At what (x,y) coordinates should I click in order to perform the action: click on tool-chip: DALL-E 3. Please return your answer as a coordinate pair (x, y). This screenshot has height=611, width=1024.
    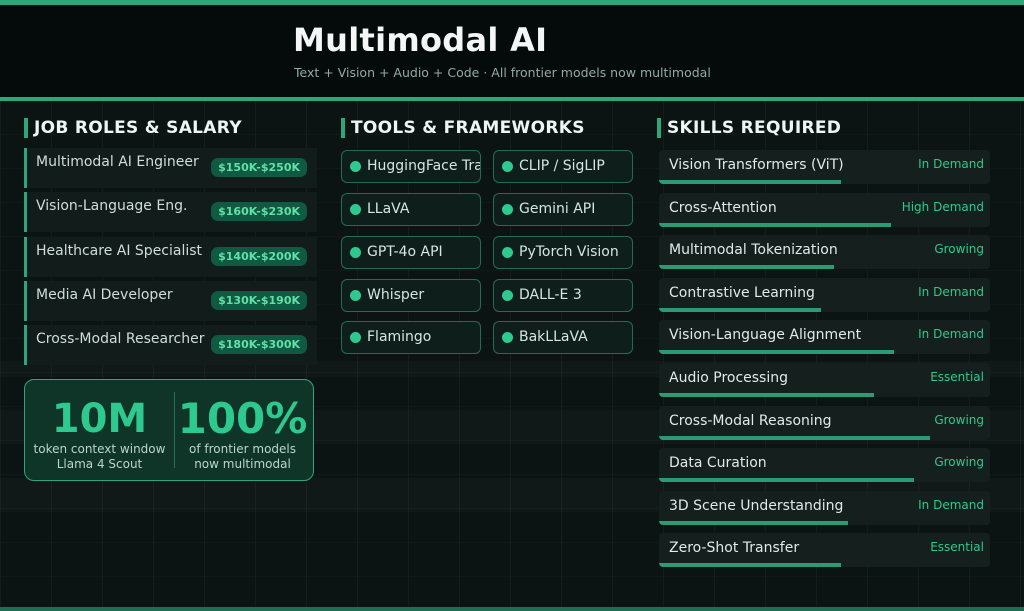
    Looking at the image, I should click on (563, 295).